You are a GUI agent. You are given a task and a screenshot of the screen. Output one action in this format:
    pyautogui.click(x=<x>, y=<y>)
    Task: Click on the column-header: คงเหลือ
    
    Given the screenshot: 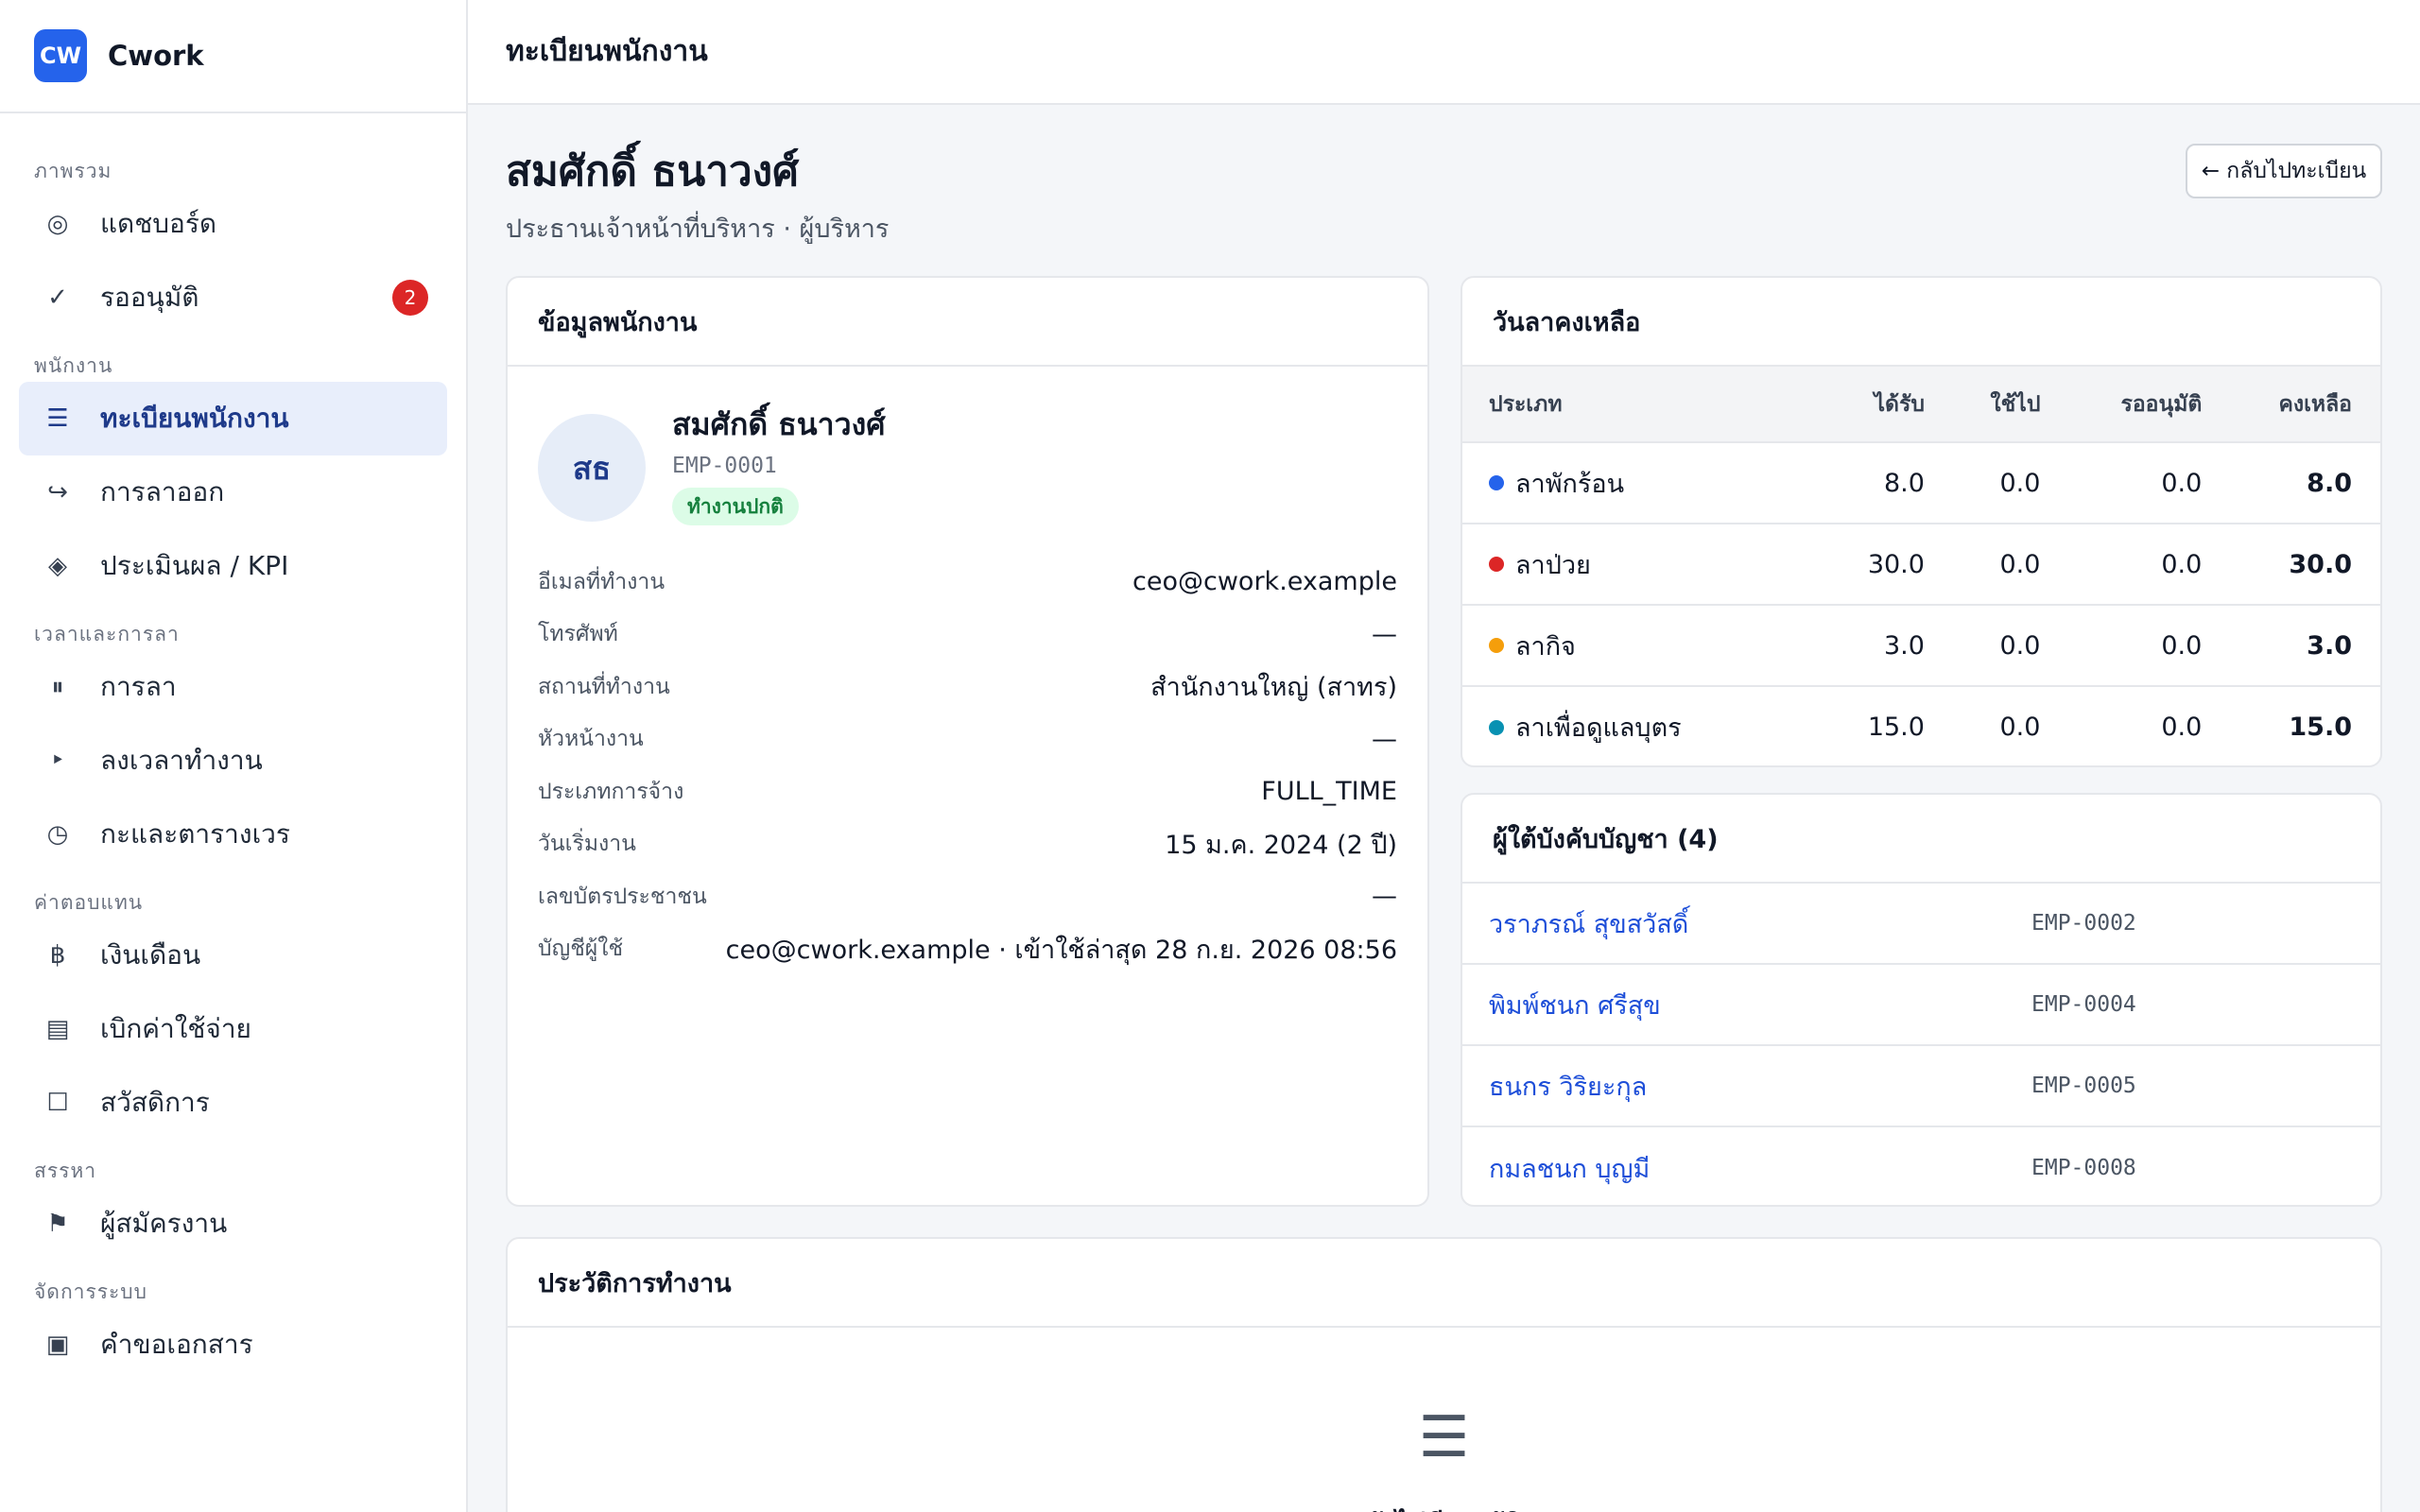 What is the action you would take?
    pyautogui.click(x=2305, y=405)
    